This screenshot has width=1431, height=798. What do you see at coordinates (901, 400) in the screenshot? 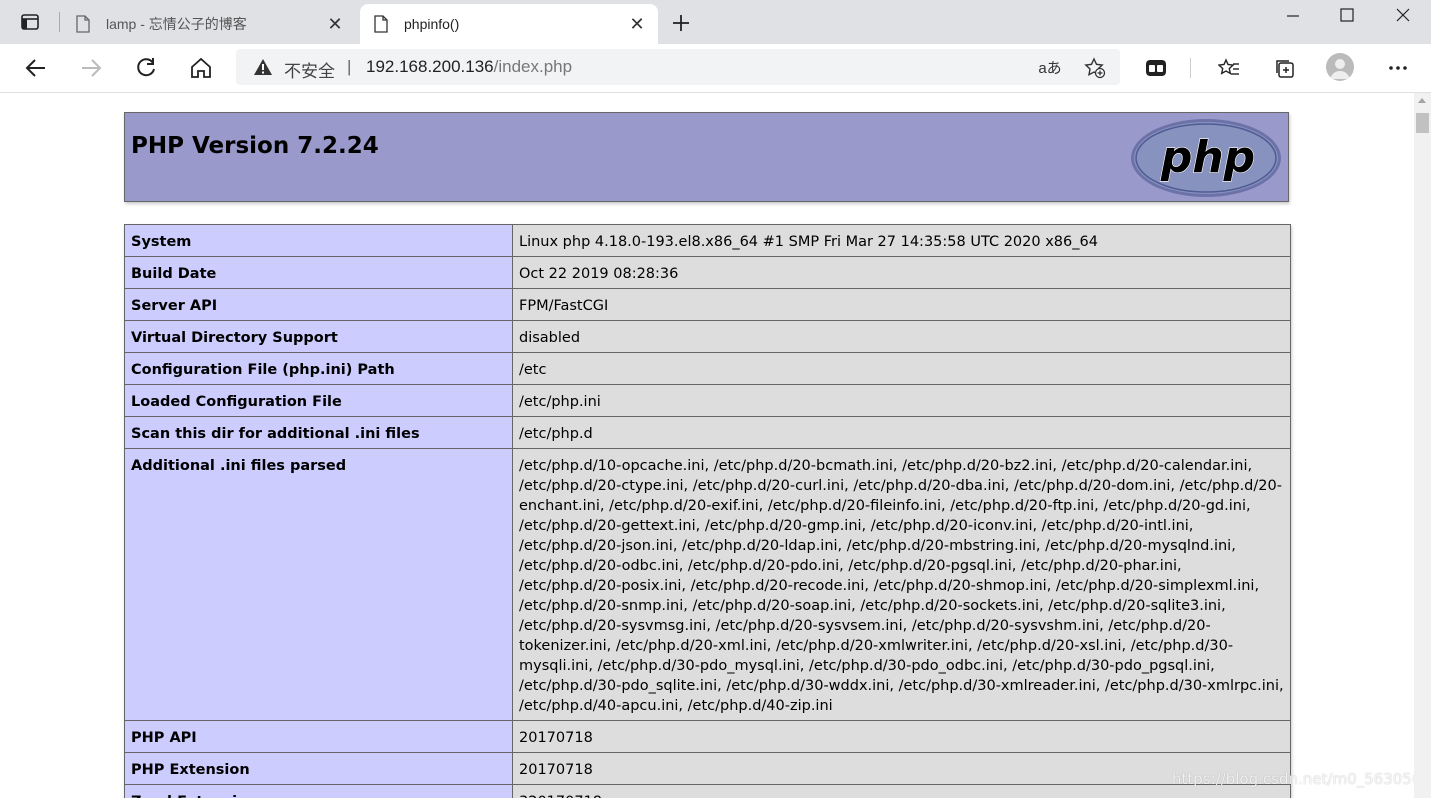
I see `row-value: /etc/php.ini` at bounding box center [901, 400].